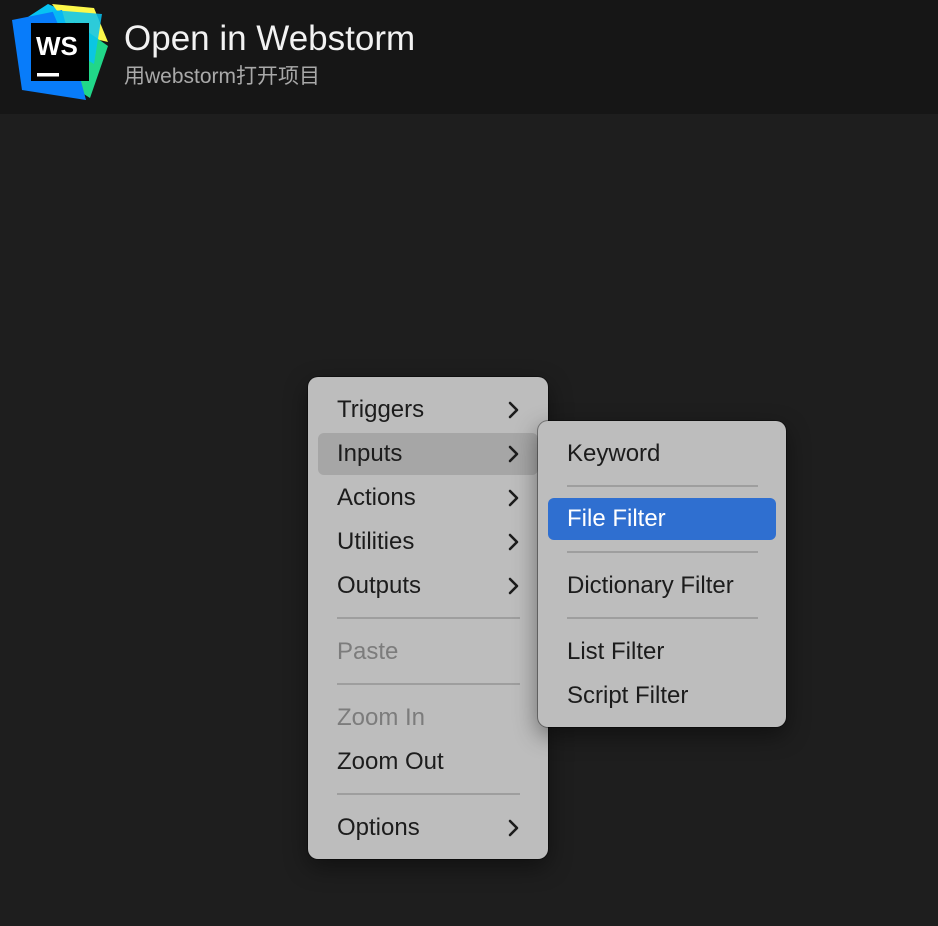  Describe the element at coordinates (616, 651) in the screenshot. I see `submenu-item-label: List Filter` at that location.